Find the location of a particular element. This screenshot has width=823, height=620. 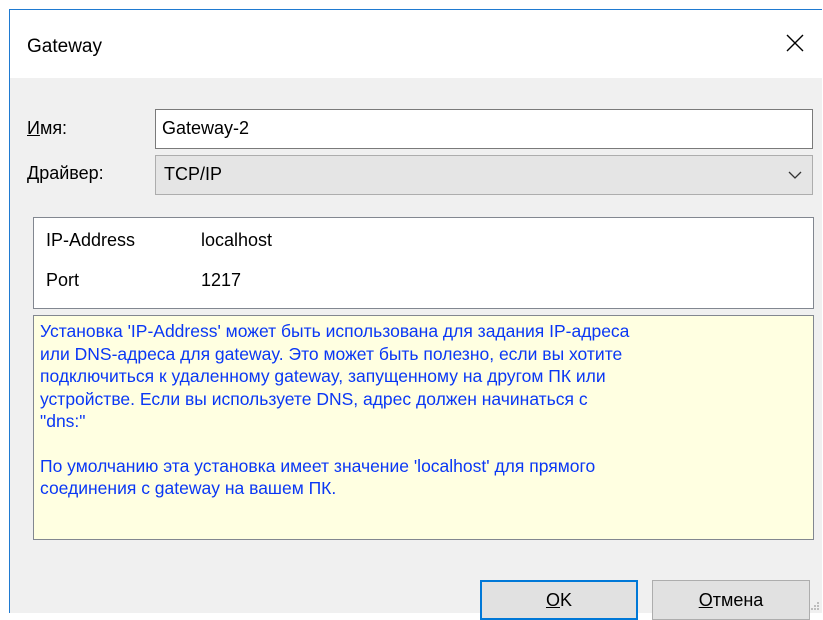

property-value: 1217 is located at coordinates (221, 280).